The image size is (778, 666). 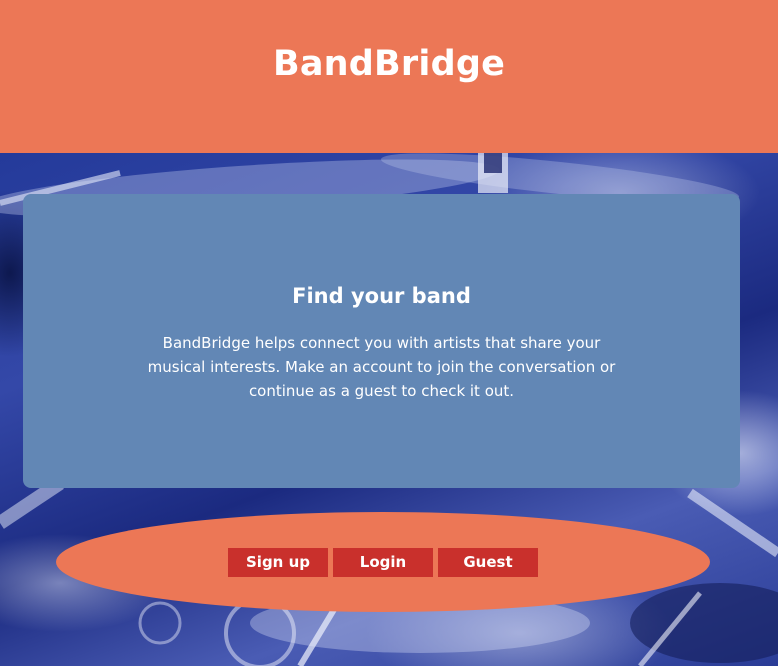 I want to click on app-title: BandBridge, so click(x=389, y=64).